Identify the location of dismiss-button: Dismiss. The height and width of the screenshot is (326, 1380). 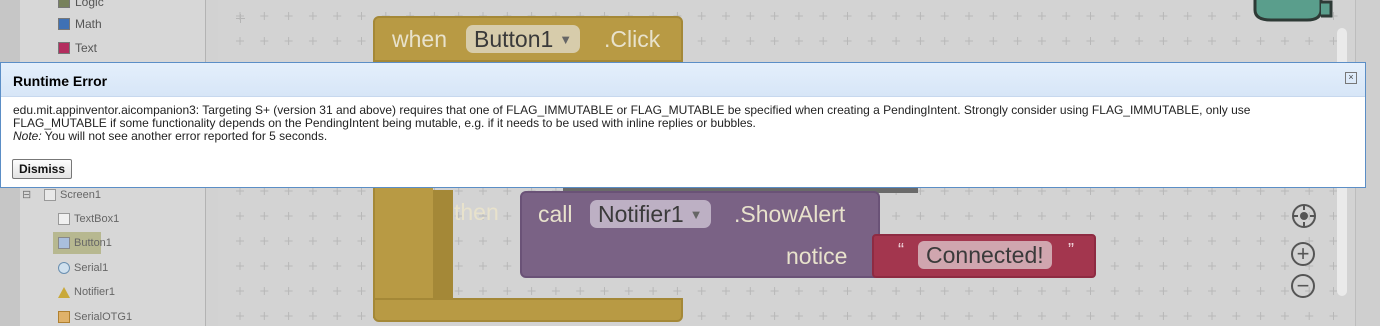
(42, 169).